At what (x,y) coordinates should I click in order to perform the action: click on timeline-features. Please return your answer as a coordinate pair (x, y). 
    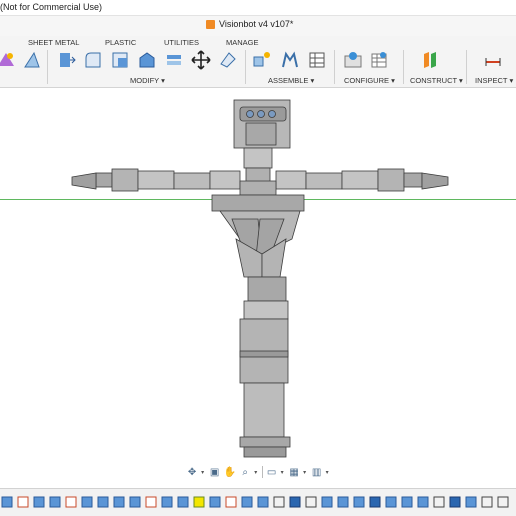
    Looking at the image, I should click on (258, 502).